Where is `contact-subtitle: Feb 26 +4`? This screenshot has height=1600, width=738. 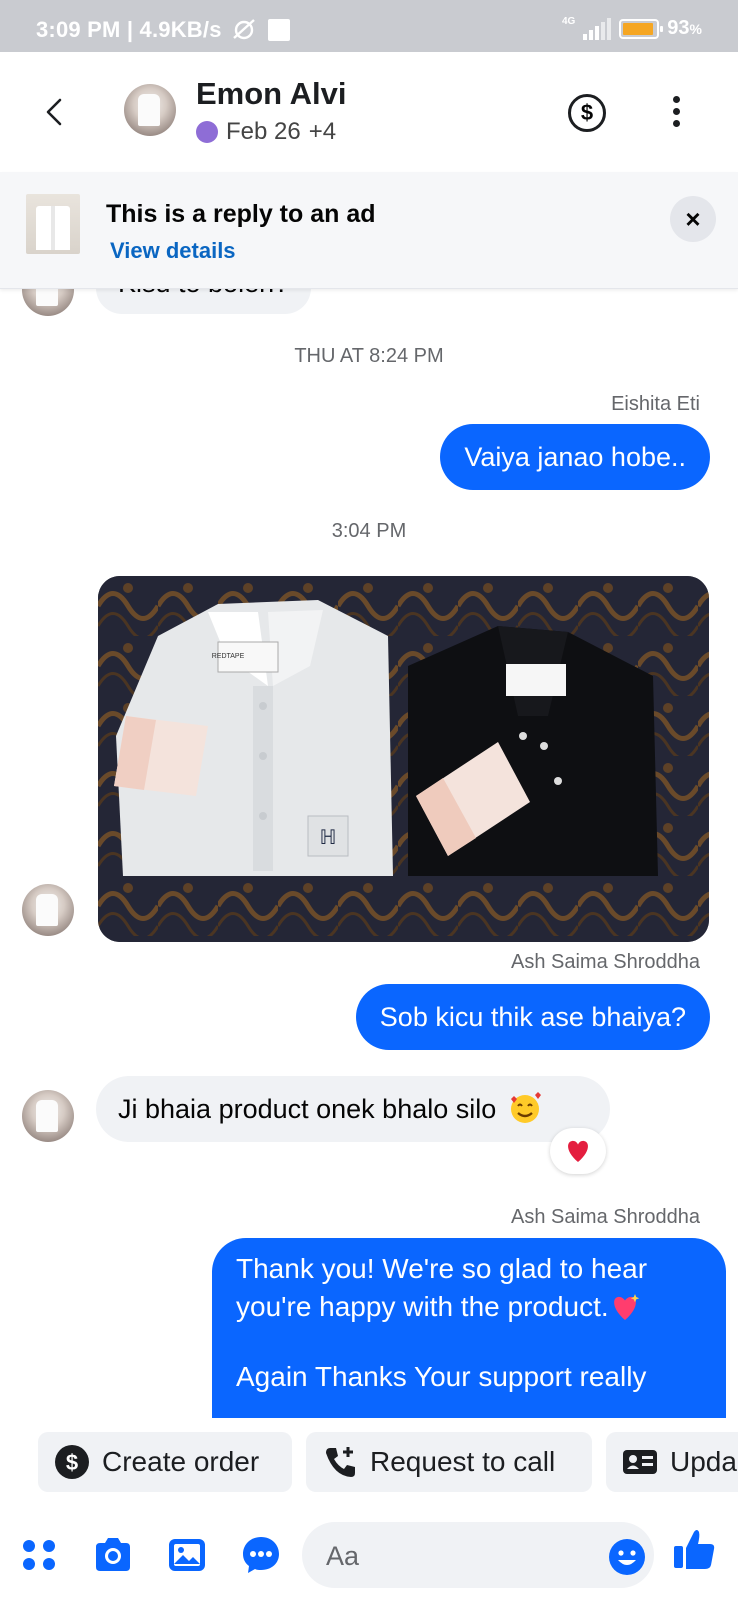 contact-subtitle: Feb 26 +4 is located at coordinates (266, 132).